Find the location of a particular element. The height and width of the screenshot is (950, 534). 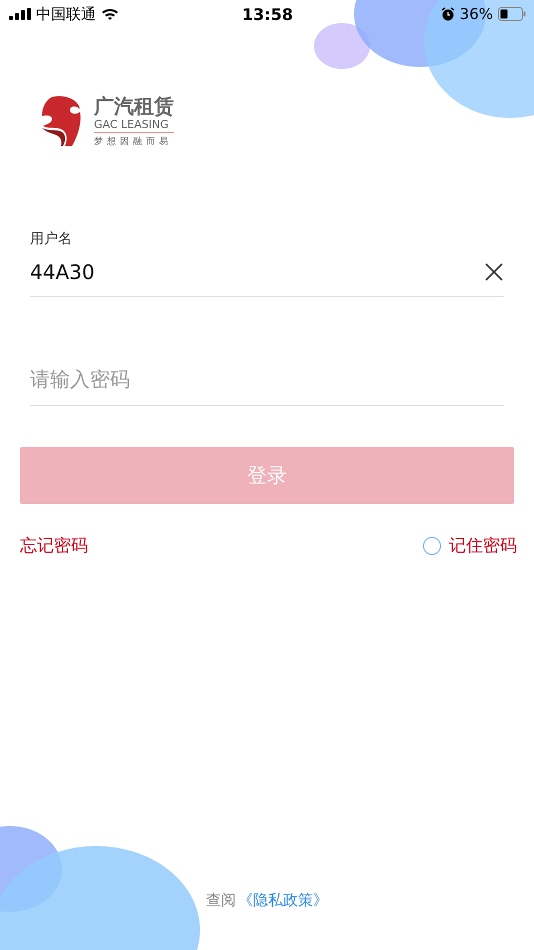

footer-text: 查阅 is located at coordinates (221, 900).